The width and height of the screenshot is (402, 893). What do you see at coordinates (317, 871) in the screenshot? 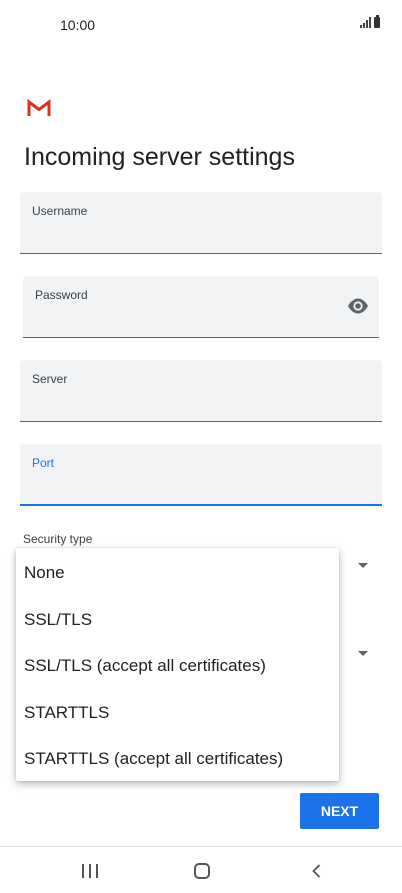
I see `back-icon` at bounding box center [317, 871].